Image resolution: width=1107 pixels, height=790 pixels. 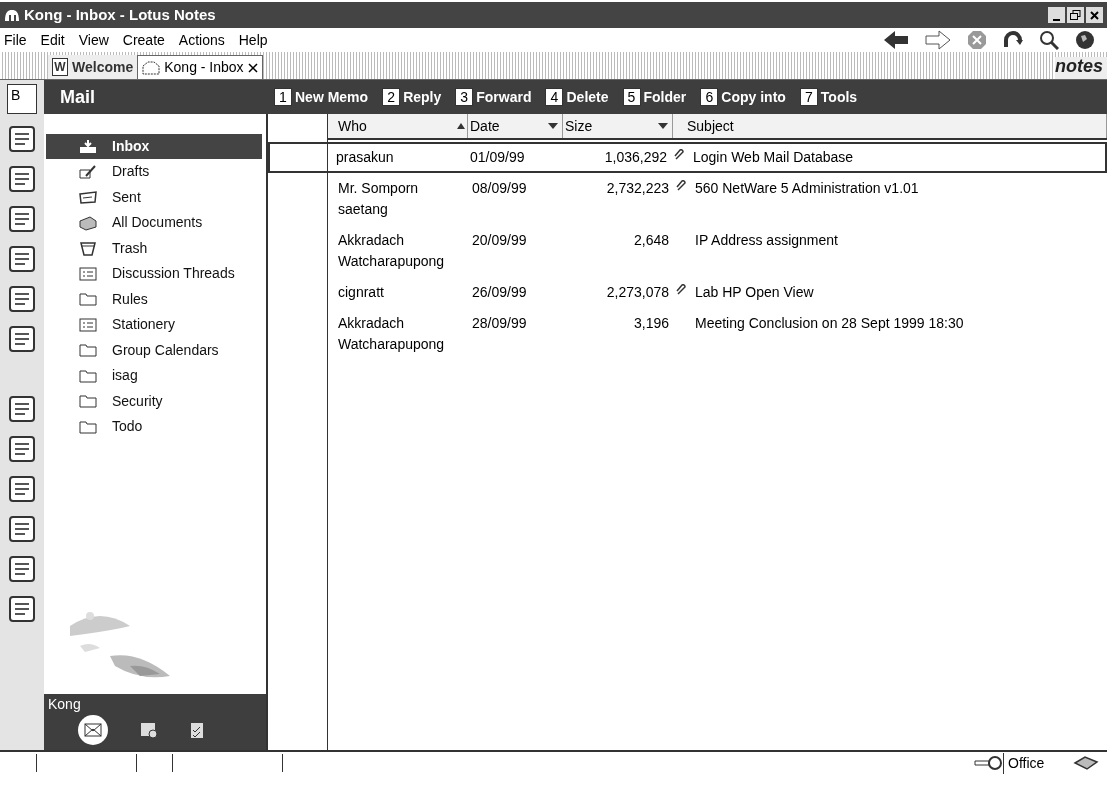 I want to click on restore-icon, so click(x=1075, y=15).